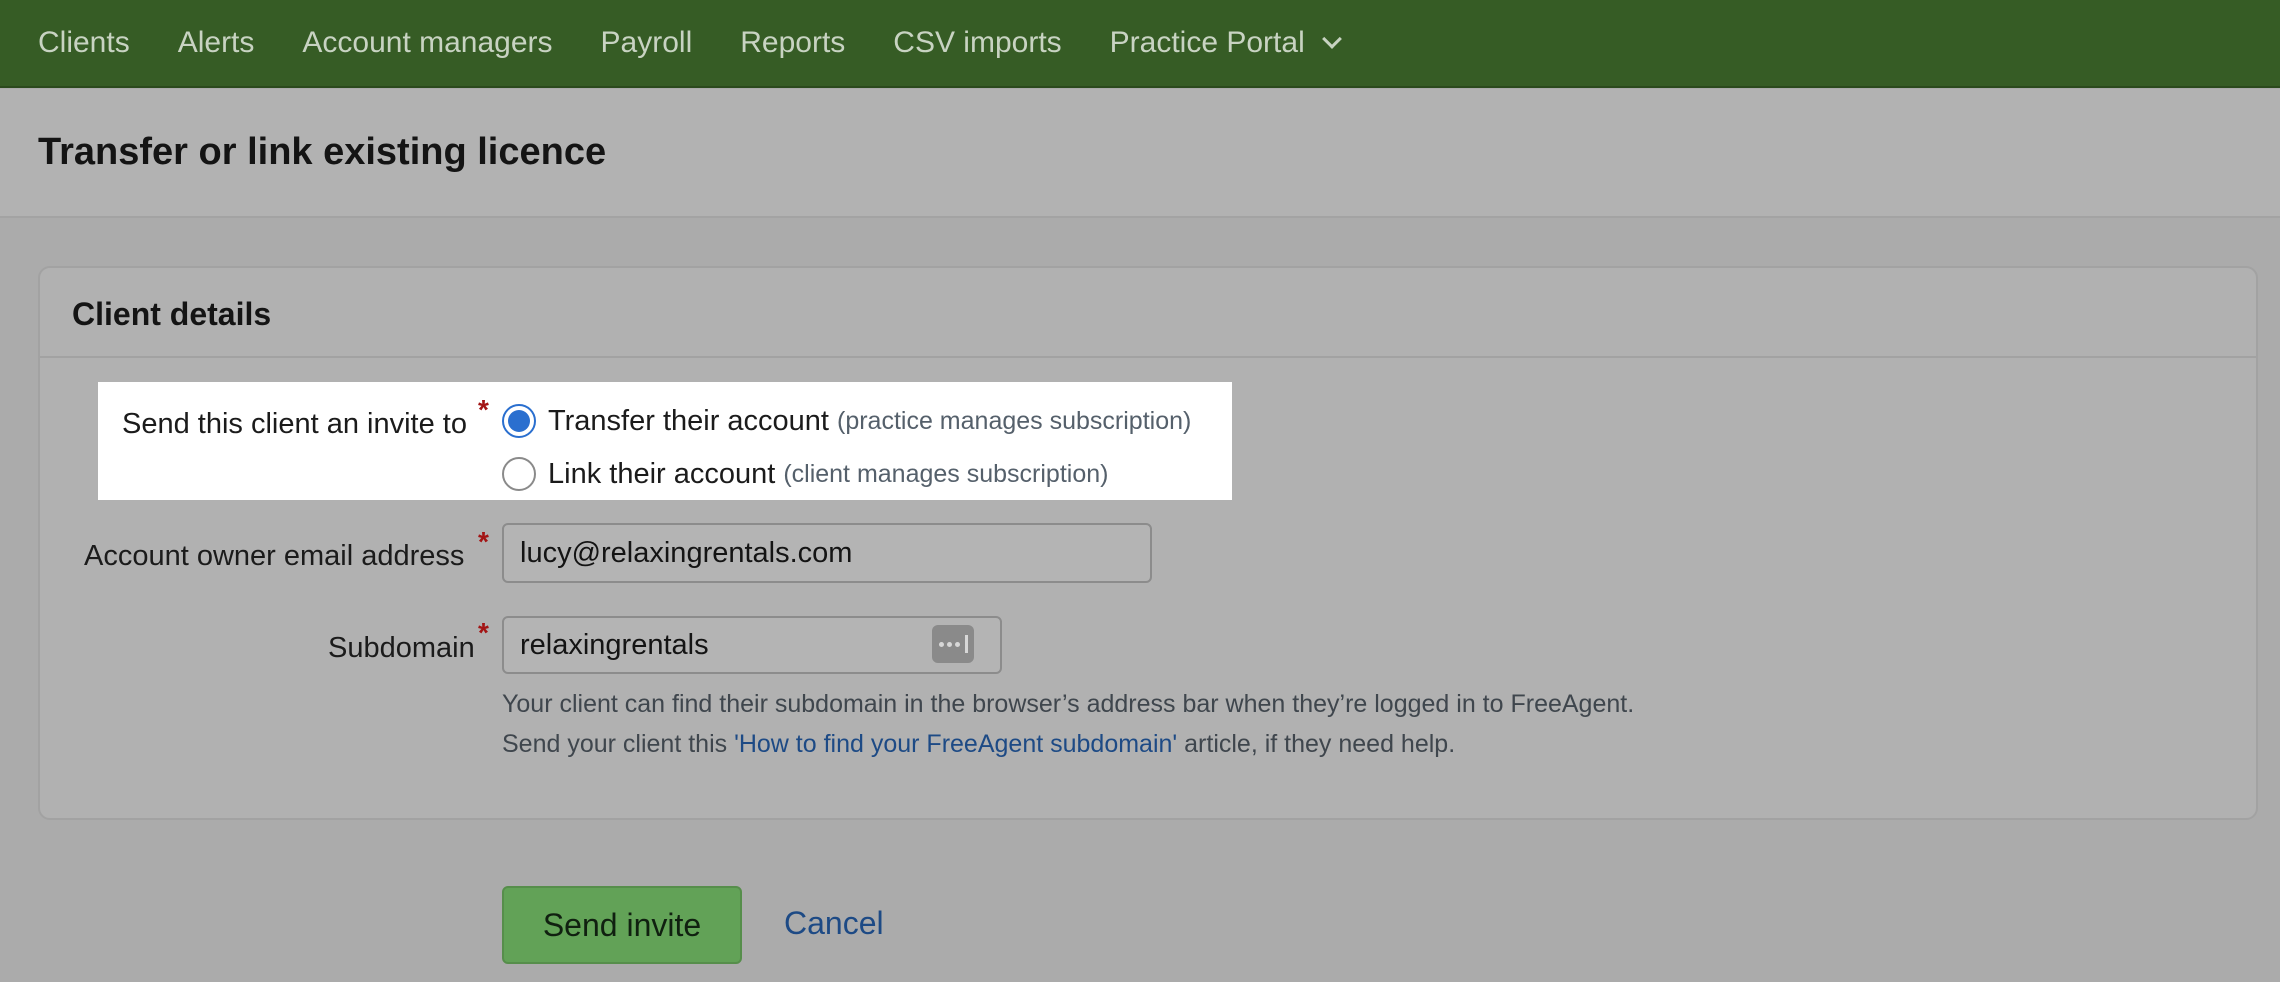 This screenshot has height=982, width=2280. Describe the element at coordinates (827, 553) in the screenshot. I see `email-field` at that location.